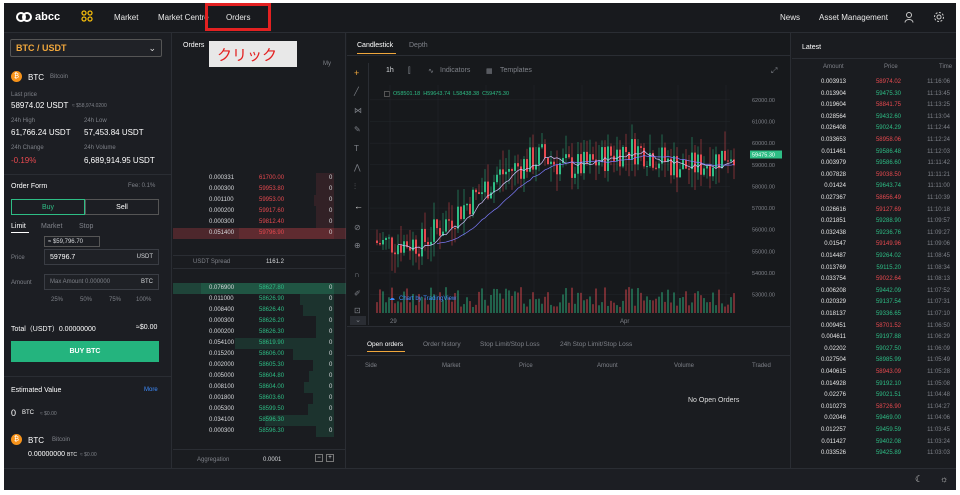 This screenshot has width=960, height=495. I want to click on orderbook-row: 0.000200 59917.60 0, so click(259, 211).